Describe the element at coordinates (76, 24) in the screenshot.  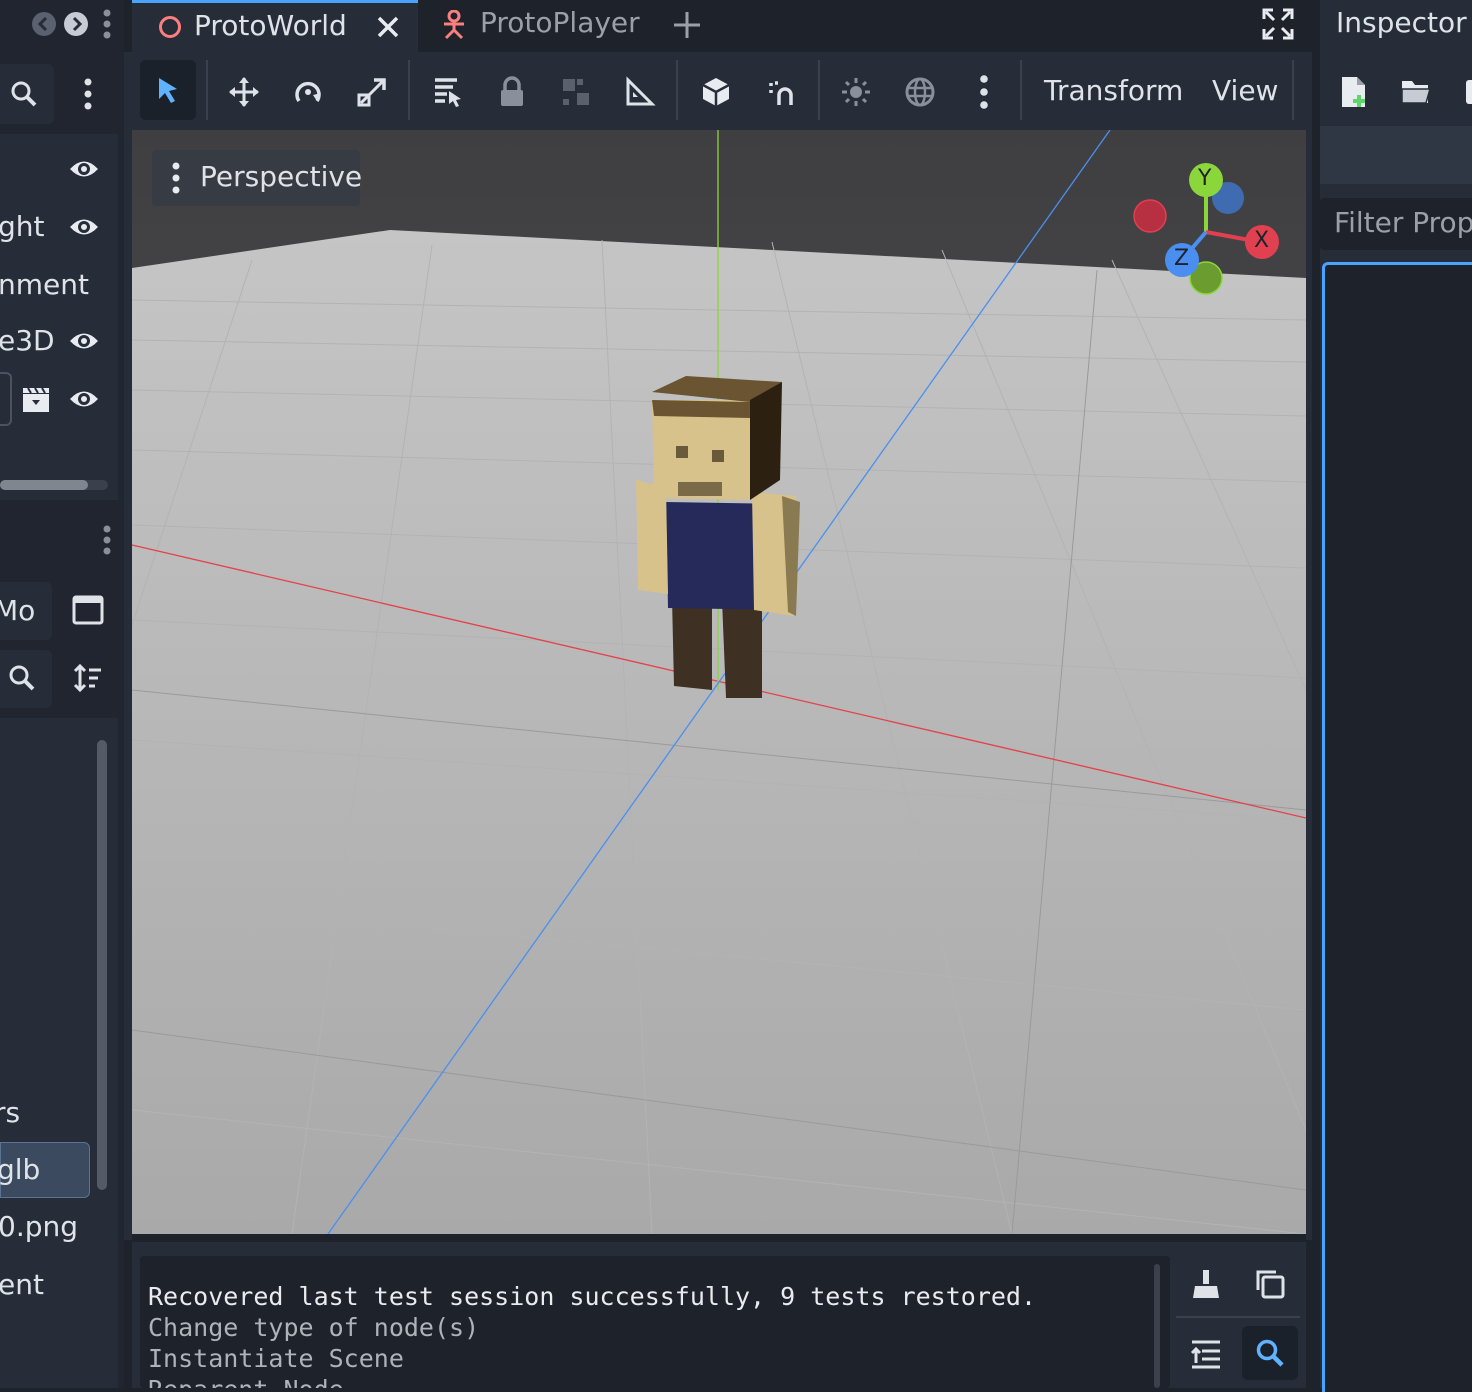
I see `dock-move-right-icon` at that location.